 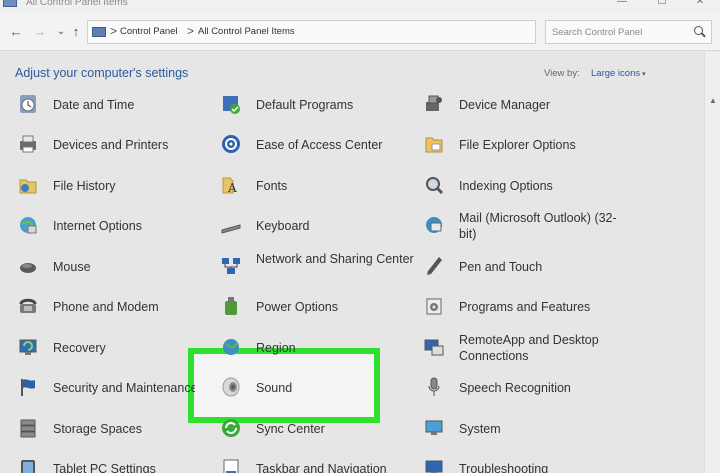 I want to click on item-label: Recovery, so click(x=79, y=348).